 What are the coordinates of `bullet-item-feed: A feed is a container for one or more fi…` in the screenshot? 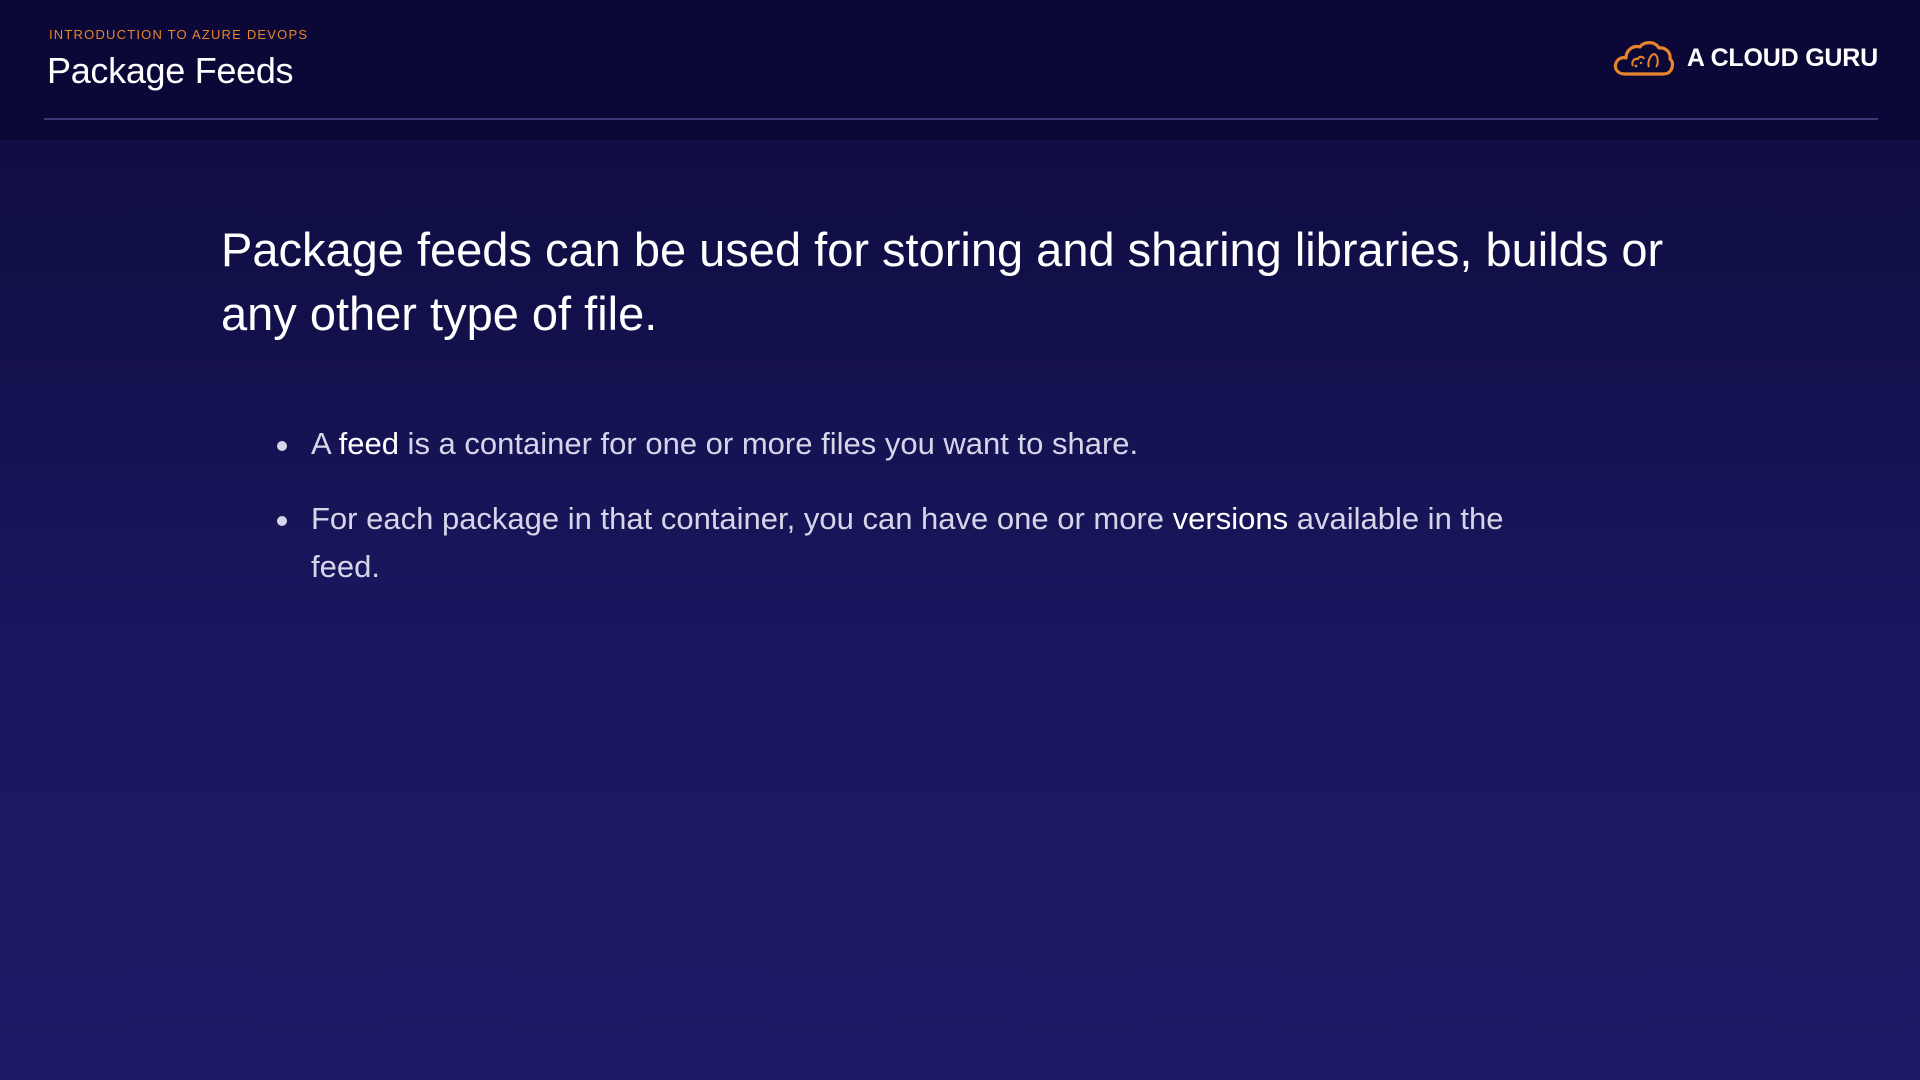 It's located at (919, 444).